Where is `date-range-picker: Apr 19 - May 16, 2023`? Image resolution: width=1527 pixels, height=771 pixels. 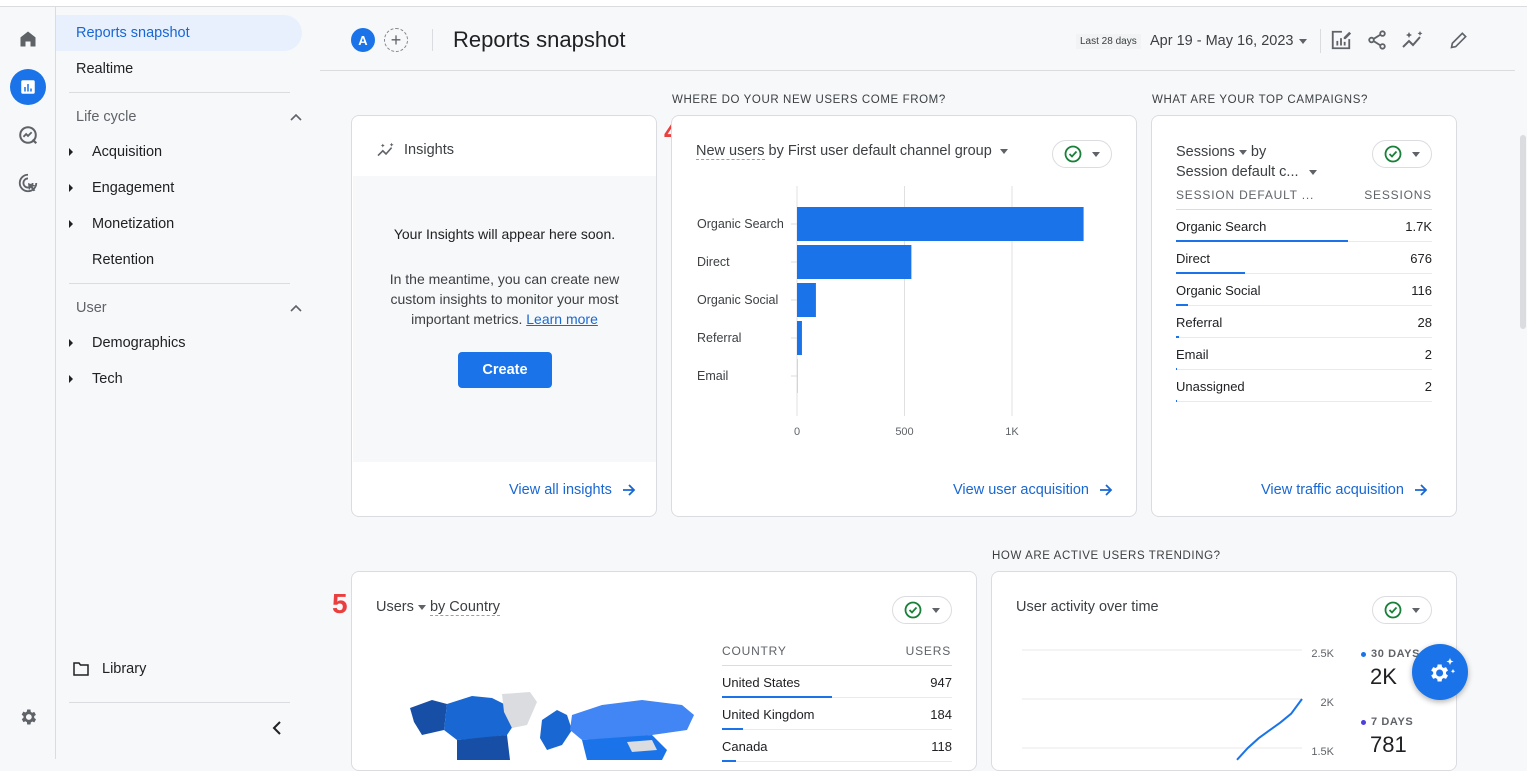
date-range-picker: Apr 19 - May 16, 2023 is located at coordinates (1228, 41).